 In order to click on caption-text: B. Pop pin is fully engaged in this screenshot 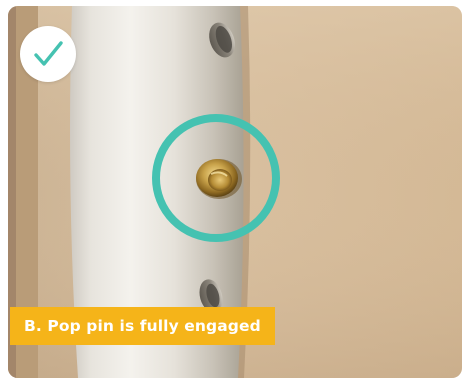, I will do `click(142, 326)`.